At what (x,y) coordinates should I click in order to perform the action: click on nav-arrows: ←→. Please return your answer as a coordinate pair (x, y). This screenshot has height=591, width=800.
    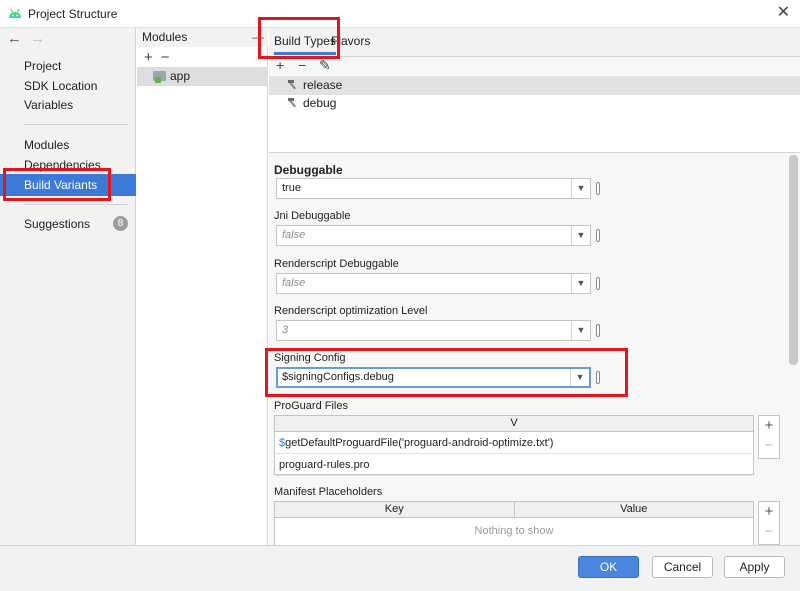
    Looking at the image, I should click on (30, 38).